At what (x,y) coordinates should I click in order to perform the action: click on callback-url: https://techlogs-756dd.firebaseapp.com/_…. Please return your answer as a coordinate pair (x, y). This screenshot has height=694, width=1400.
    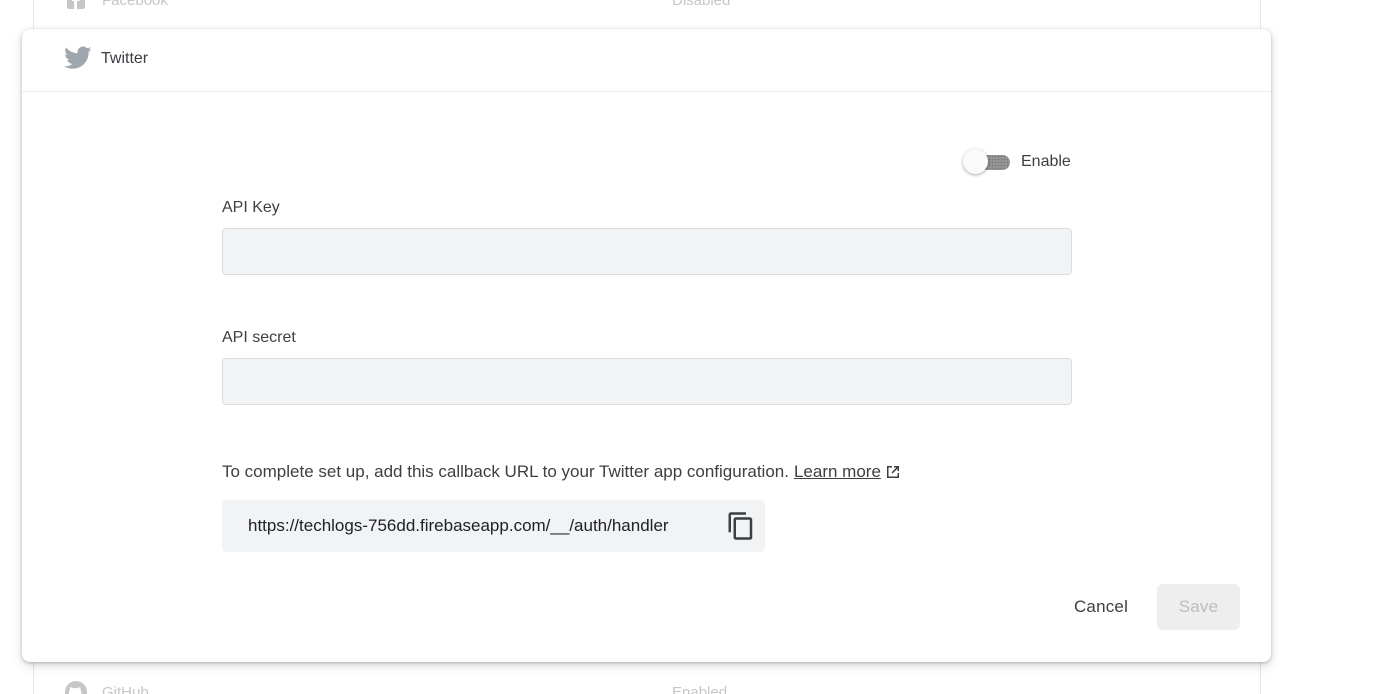
    Looking at the image, I should click on (458, 525).